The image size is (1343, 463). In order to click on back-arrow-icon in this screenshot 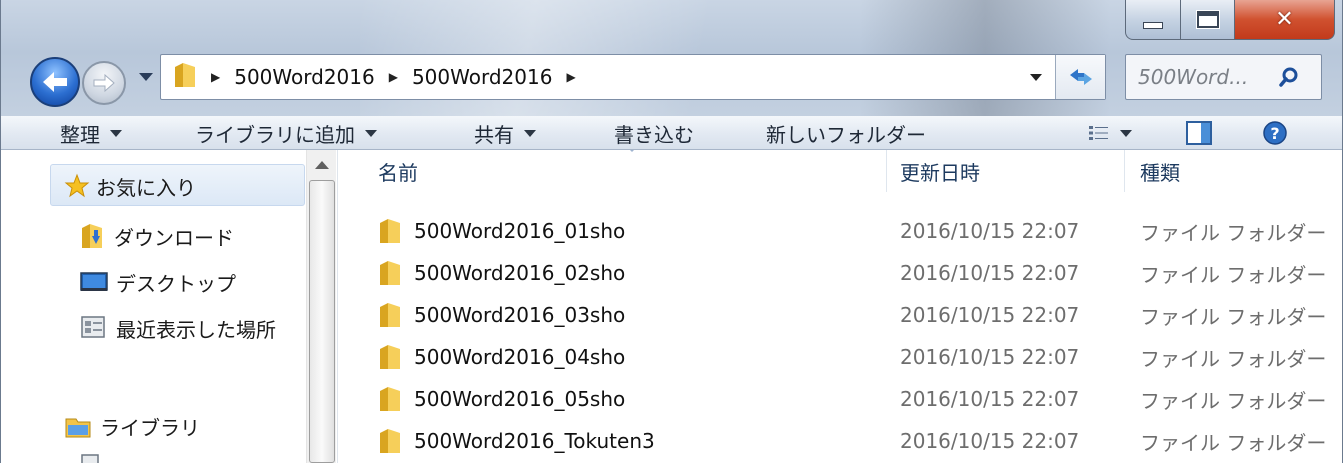, I will do `click(55, 82)`.